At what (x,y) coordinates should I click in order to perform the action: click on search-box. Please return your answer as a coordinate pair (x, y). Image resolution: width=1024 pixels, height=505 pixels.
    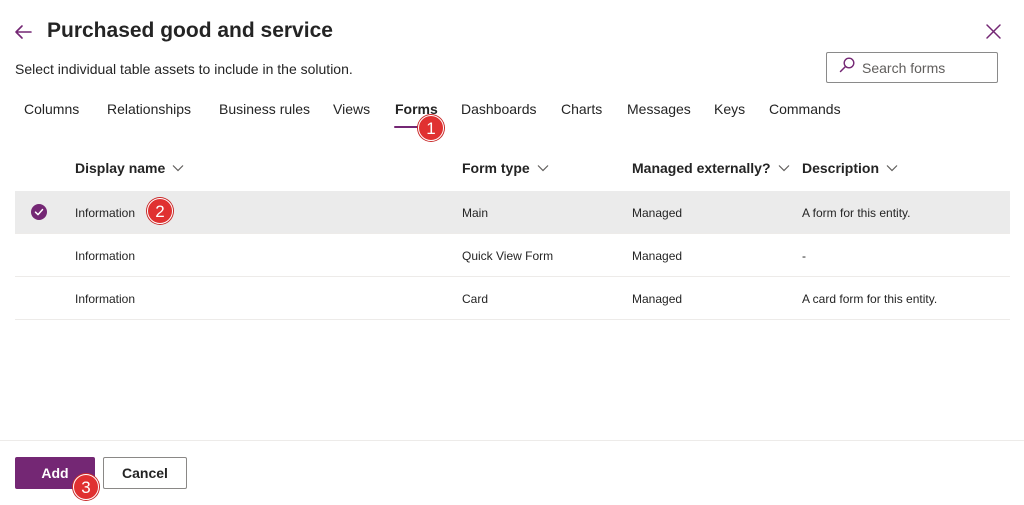
    Looking at the image, I should click on (912, 67).